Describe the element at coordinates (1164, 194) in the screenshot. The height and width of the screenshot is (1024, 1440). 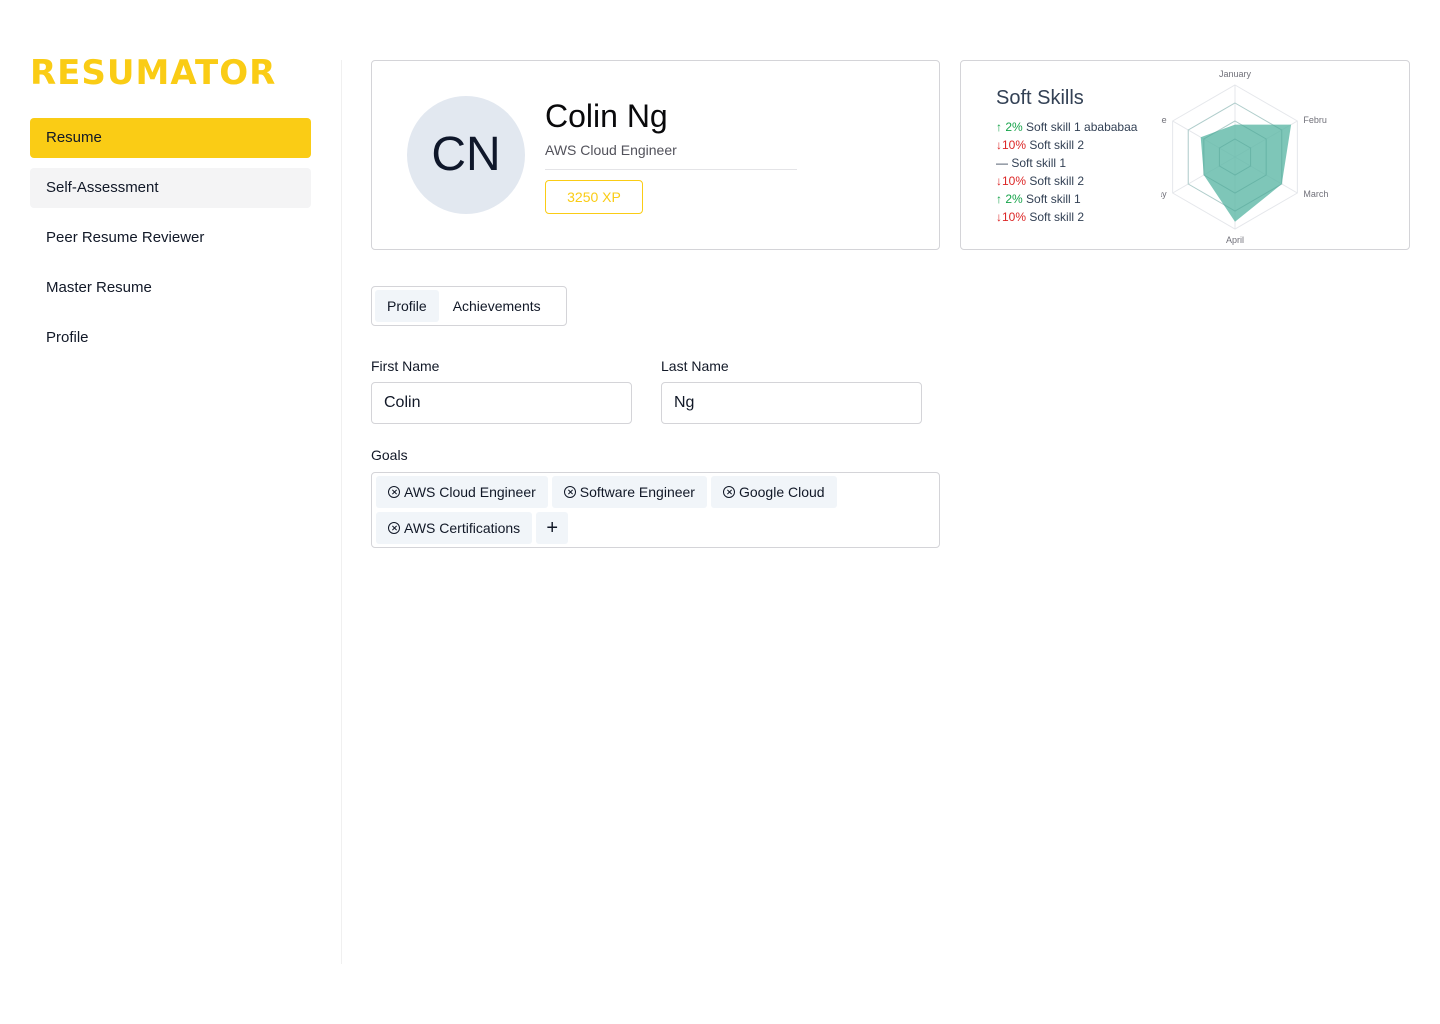
I see `radar-axis-label: May` at that location.